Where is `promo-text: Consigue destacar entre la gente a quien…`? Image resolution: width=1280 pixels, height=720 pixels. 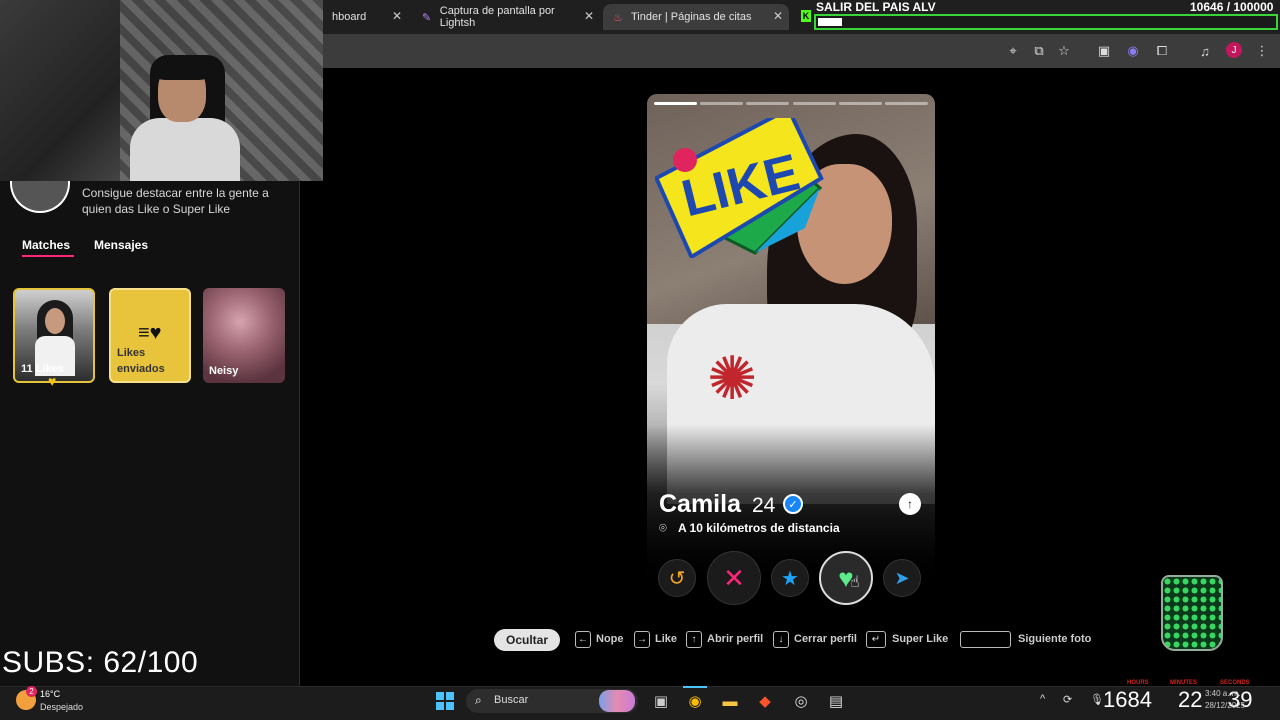 promo-text: Consigue destacar entre la gente a quien… is located at coordinates (175, 201).